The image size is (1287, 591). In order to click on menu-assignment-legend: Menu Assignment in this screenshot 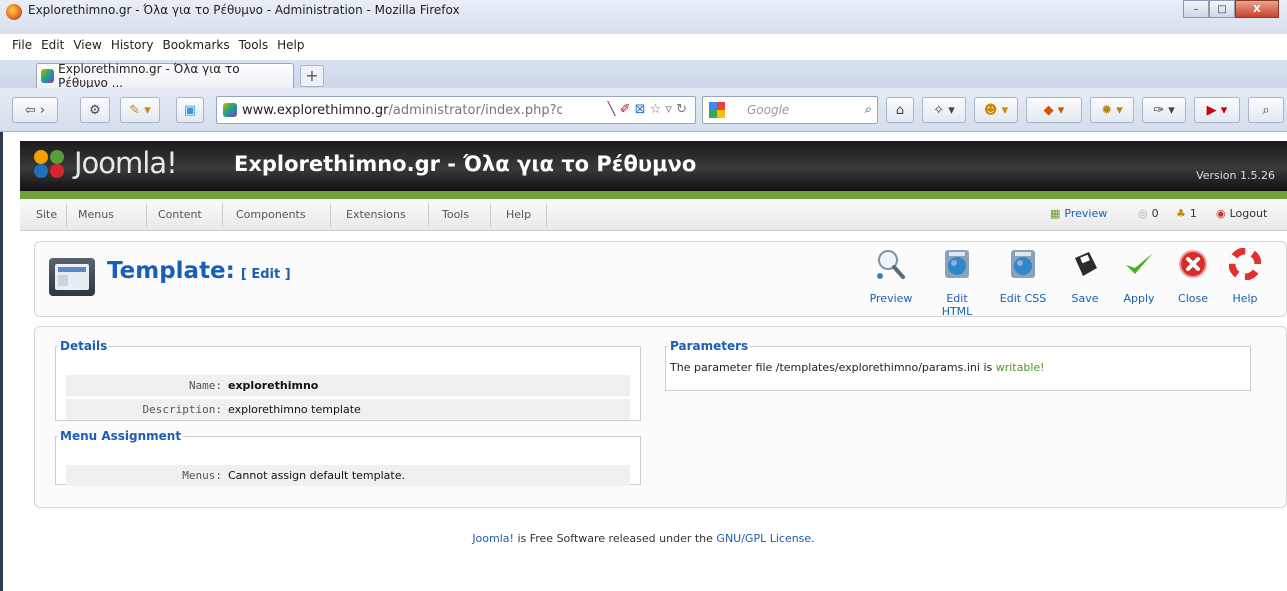, I will do `click(121, 436)`.